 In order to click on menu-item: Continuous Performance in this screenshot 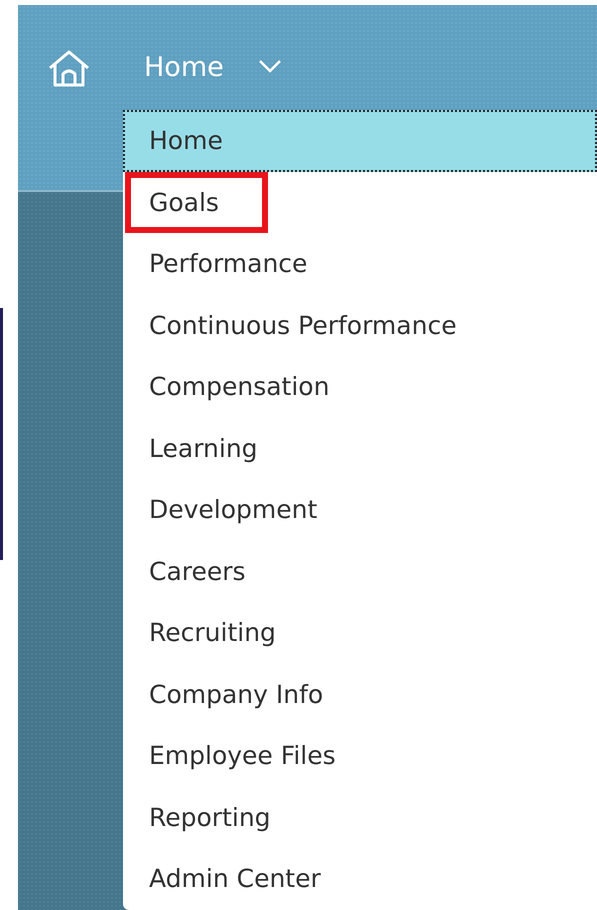, I will do `click(360, 325)`.